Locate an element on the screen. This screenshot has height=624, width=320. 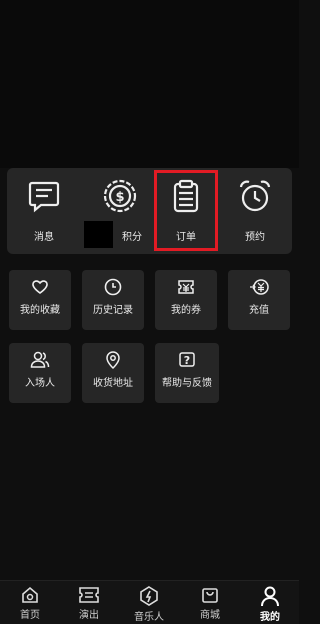
orders-highlight-box is located at coordinates (186, 210).